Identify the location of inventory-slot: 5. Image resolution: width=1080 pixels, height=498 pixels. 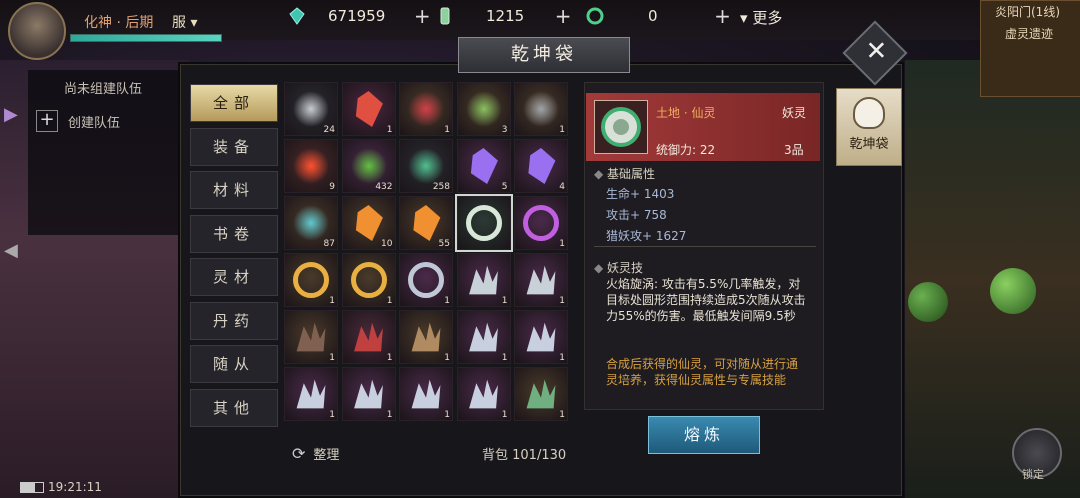
(483, 166).